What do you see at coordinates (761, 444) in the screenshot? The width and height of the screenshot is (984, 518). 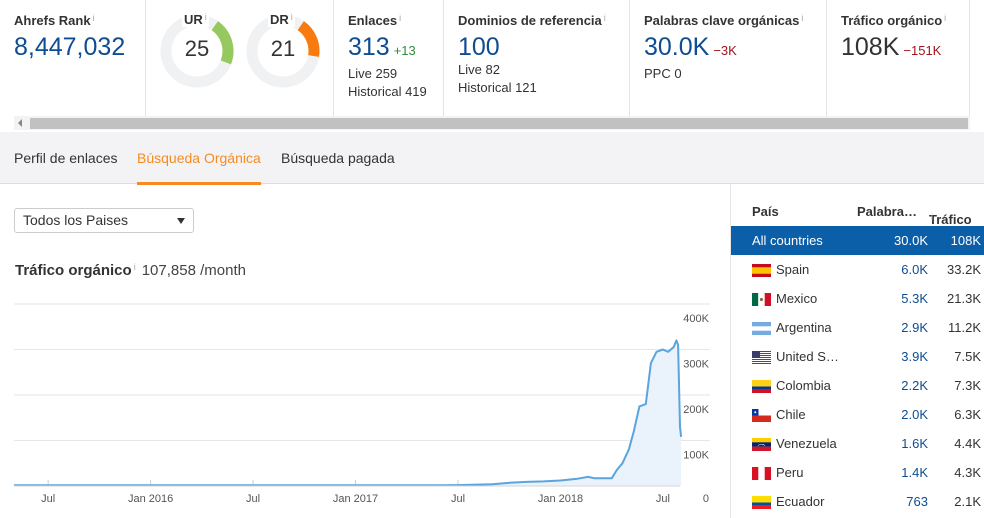 I see `flag-venezuela-icon` at bounding box center [761, 444].